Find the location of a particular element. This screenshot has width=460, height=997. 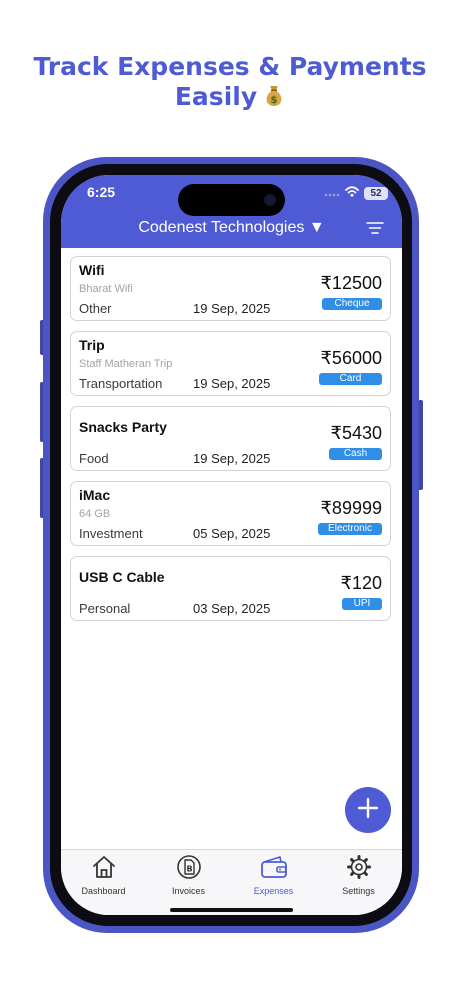

expense-title: iMac is located at coordinates (95, 495).